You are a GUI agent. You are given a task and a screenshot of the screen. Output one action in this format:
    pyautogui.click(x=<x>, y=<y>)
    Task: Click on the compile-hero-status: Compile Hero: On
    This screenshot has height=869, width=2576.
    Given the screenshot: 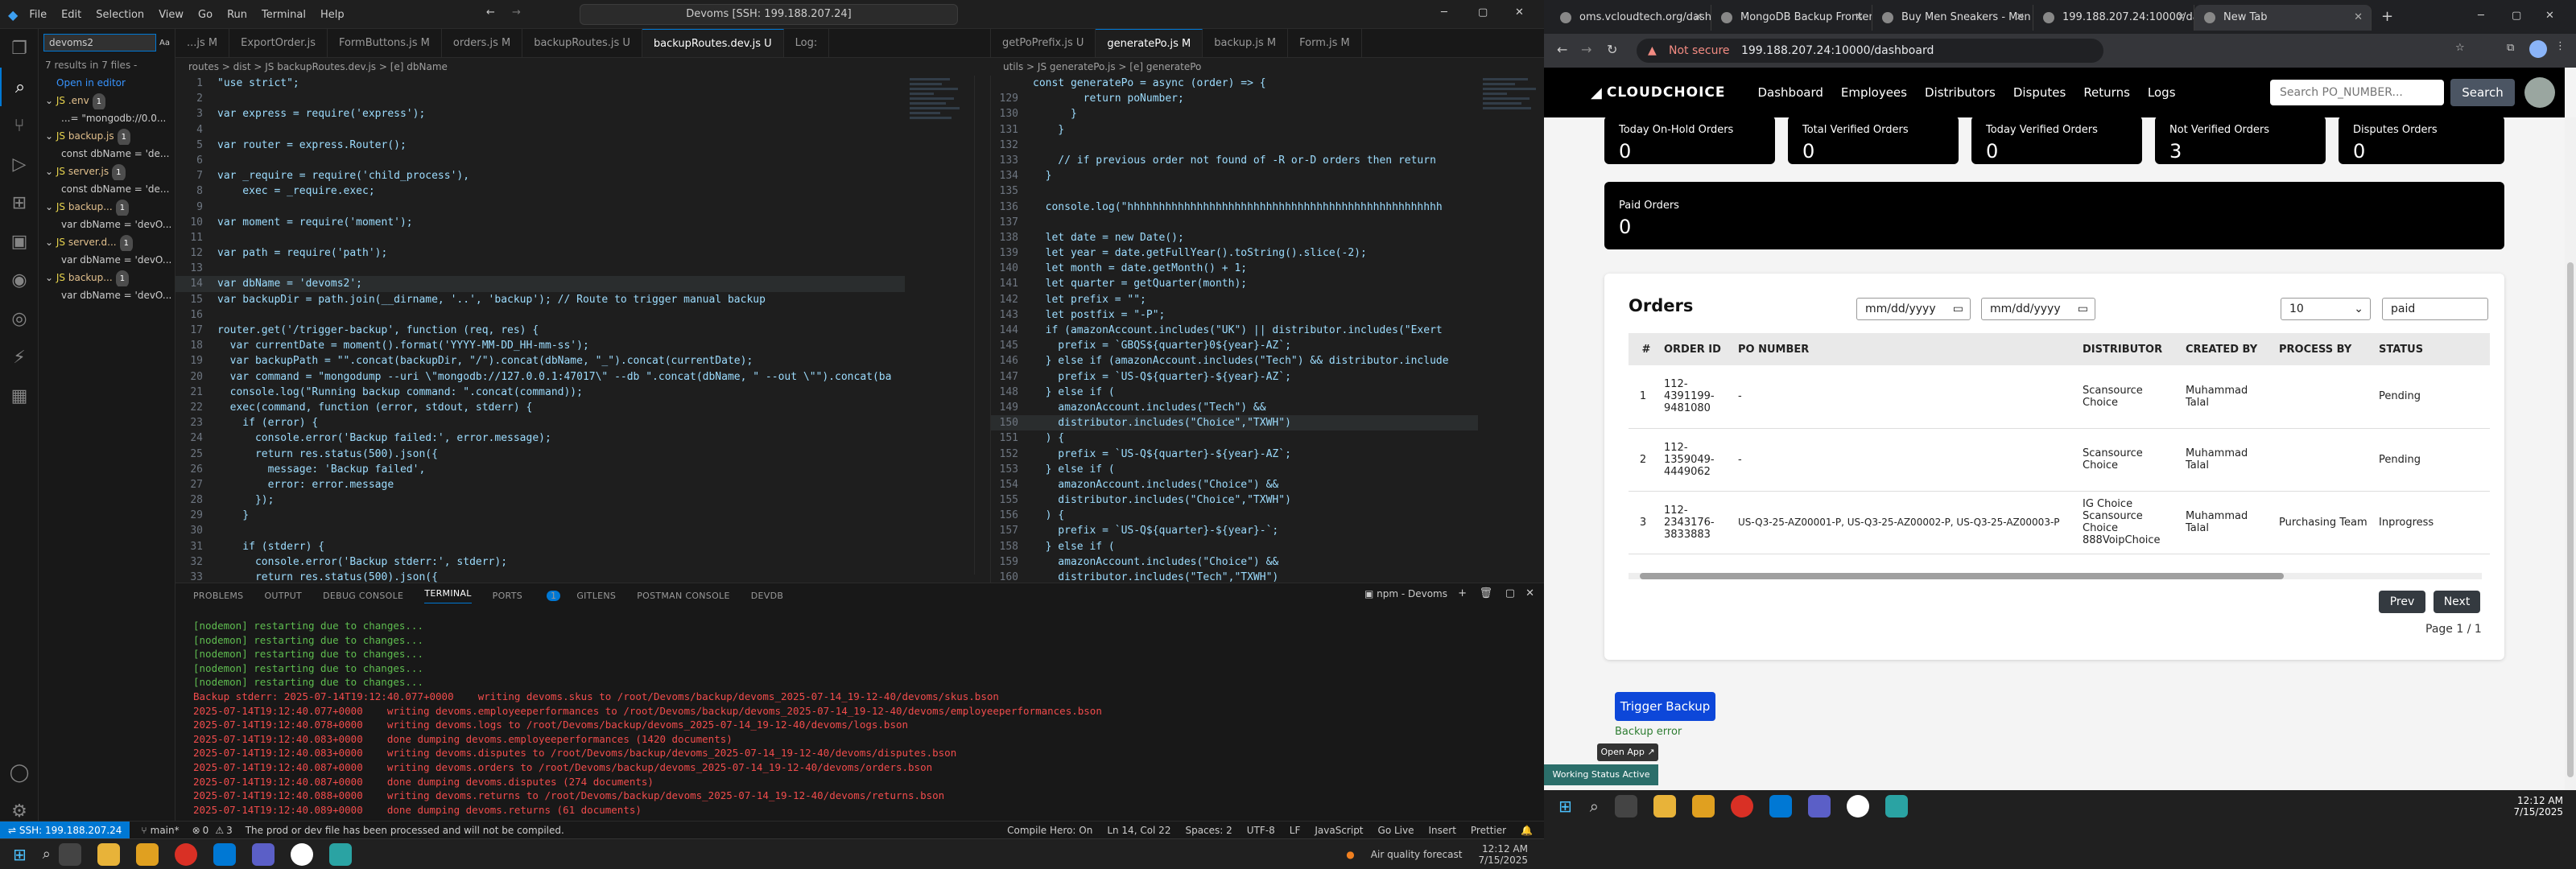 What is the action you would take?
    pyautogui.click(x=1049, y=830)
    